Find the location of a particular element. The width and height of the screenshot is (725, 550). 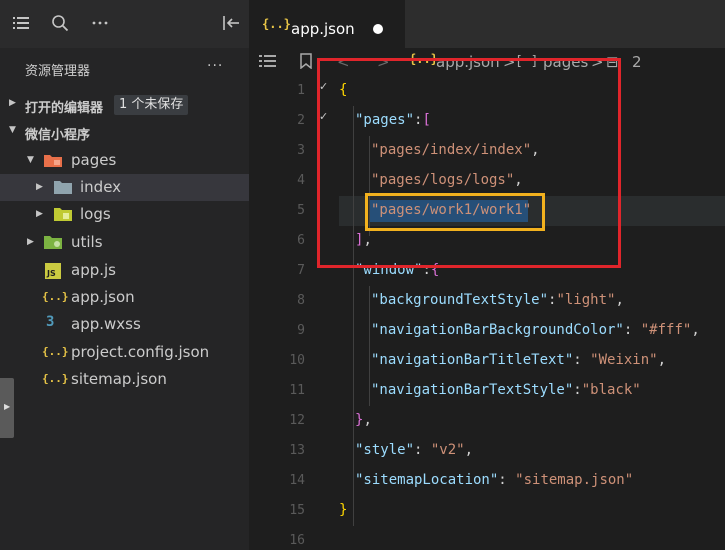

code-line-8: "backgroundTextStyle":"light", is located at coordinates (497, 300).